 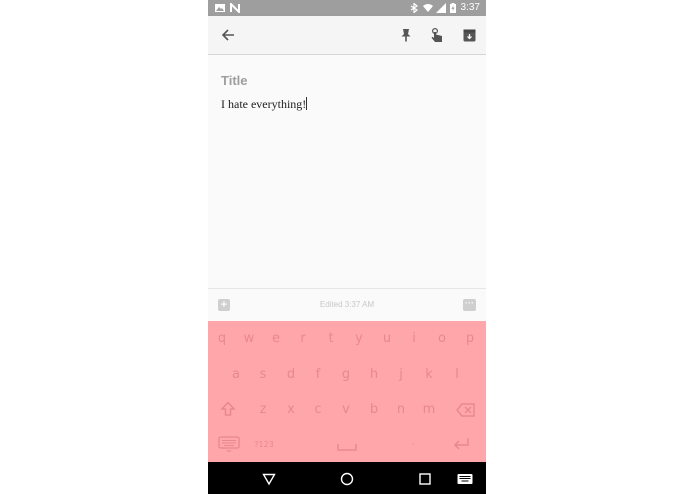 I want to click on key-v: v, so click(x=346, y=409).